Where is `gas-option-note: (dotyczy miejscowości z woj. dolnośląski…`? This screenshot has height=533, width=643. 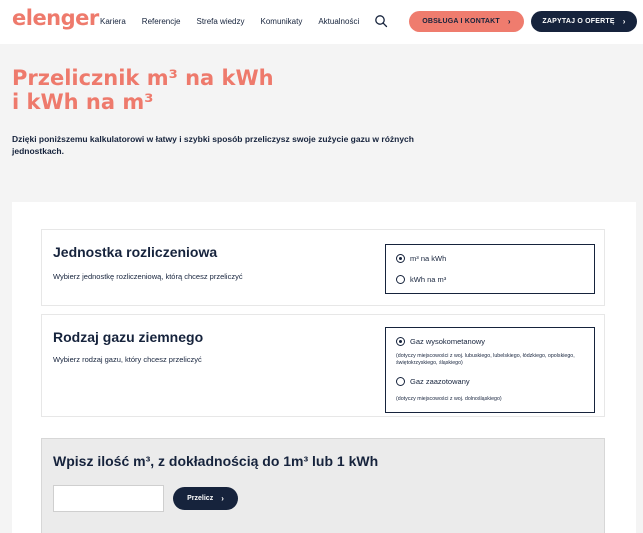 gas-option-note: (dotyczy miejscowości z woj. dolnośląski… is located at coordinates (449, 399).